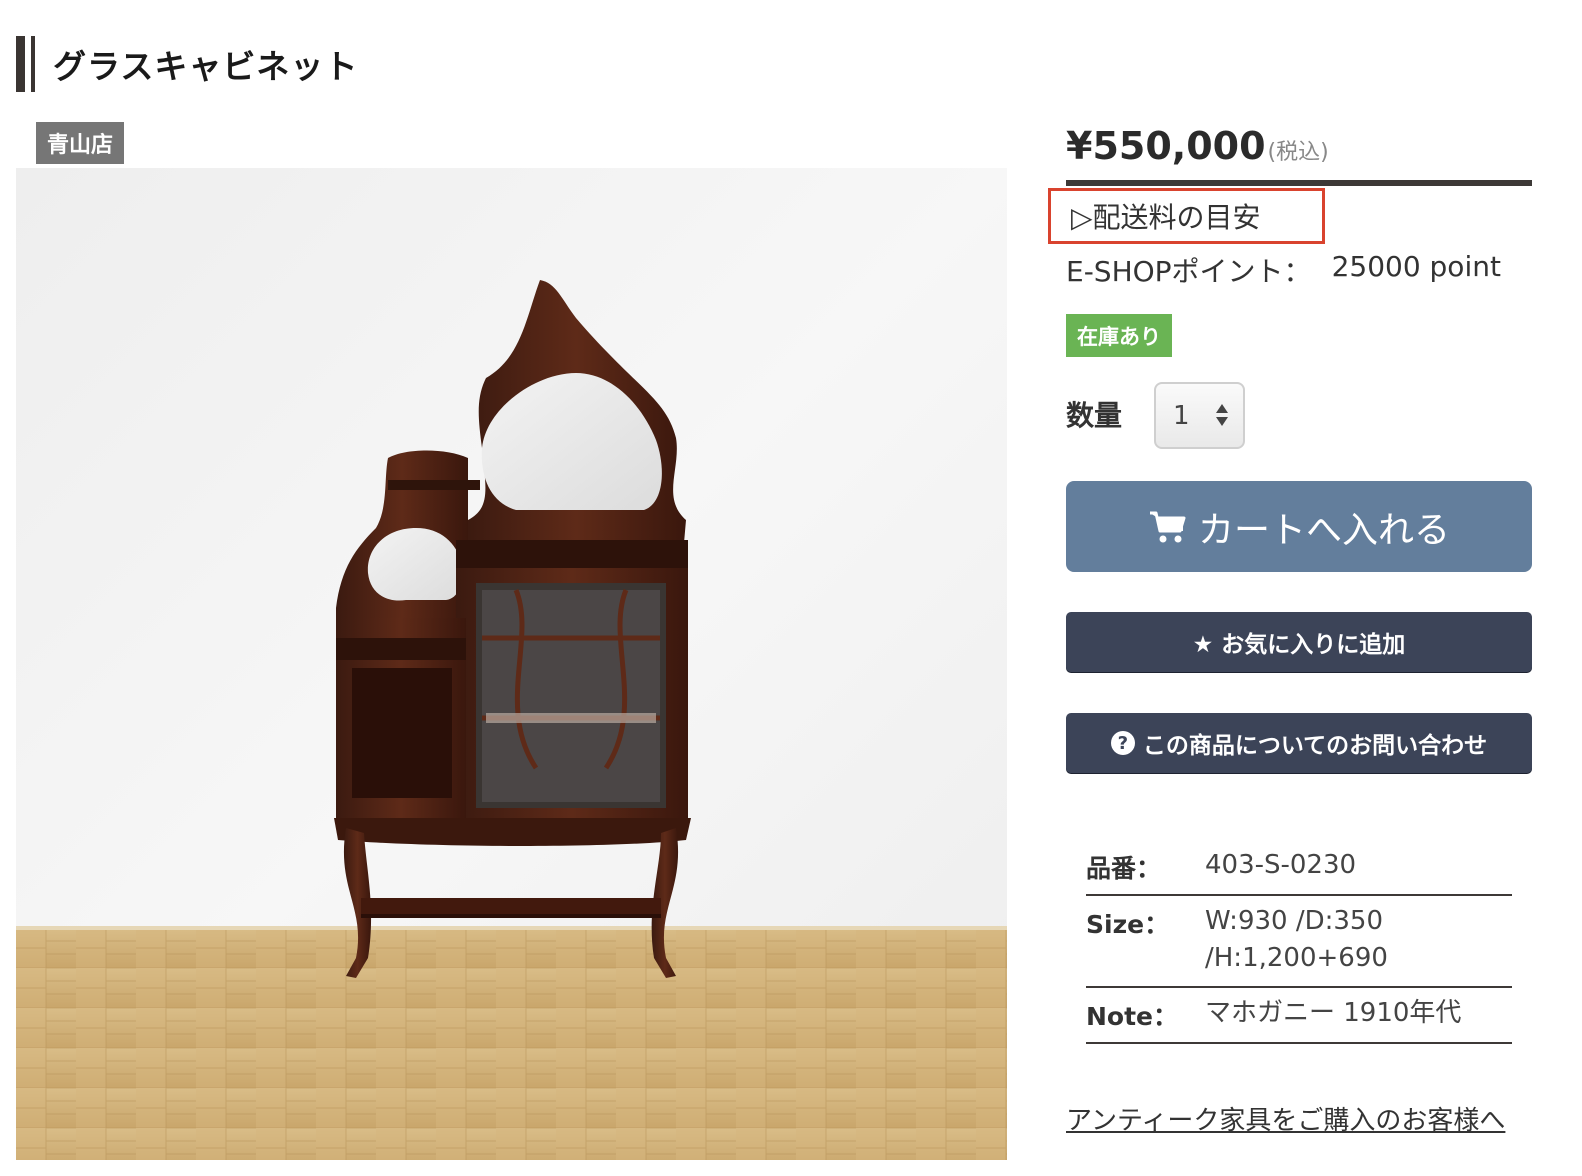  I want to click on price-row: ¥550,000 (税込), so click(1197, 146).